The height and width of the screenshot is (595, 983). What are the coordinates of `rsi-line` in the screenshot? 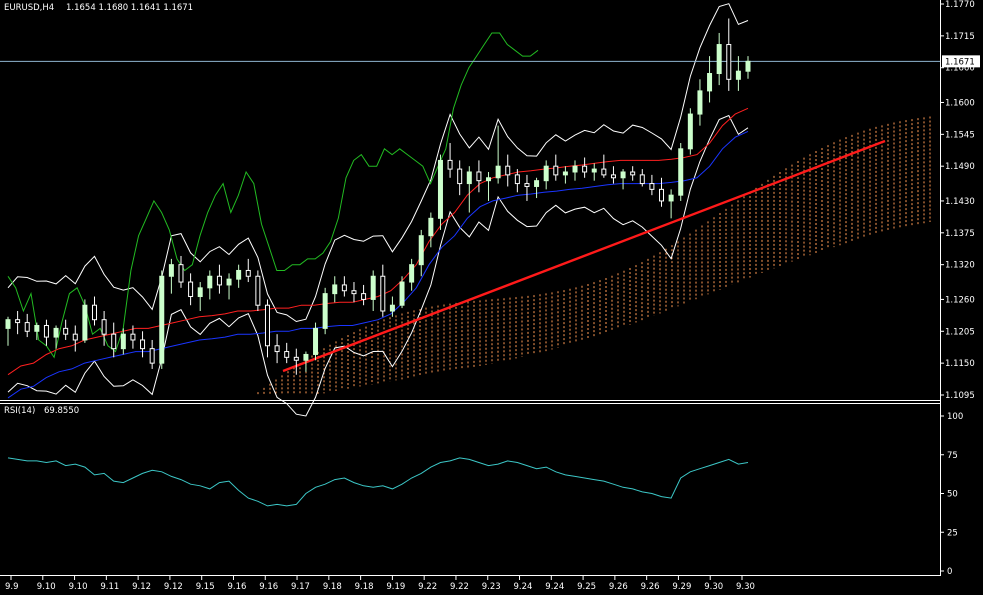 It's located at (378, 482).